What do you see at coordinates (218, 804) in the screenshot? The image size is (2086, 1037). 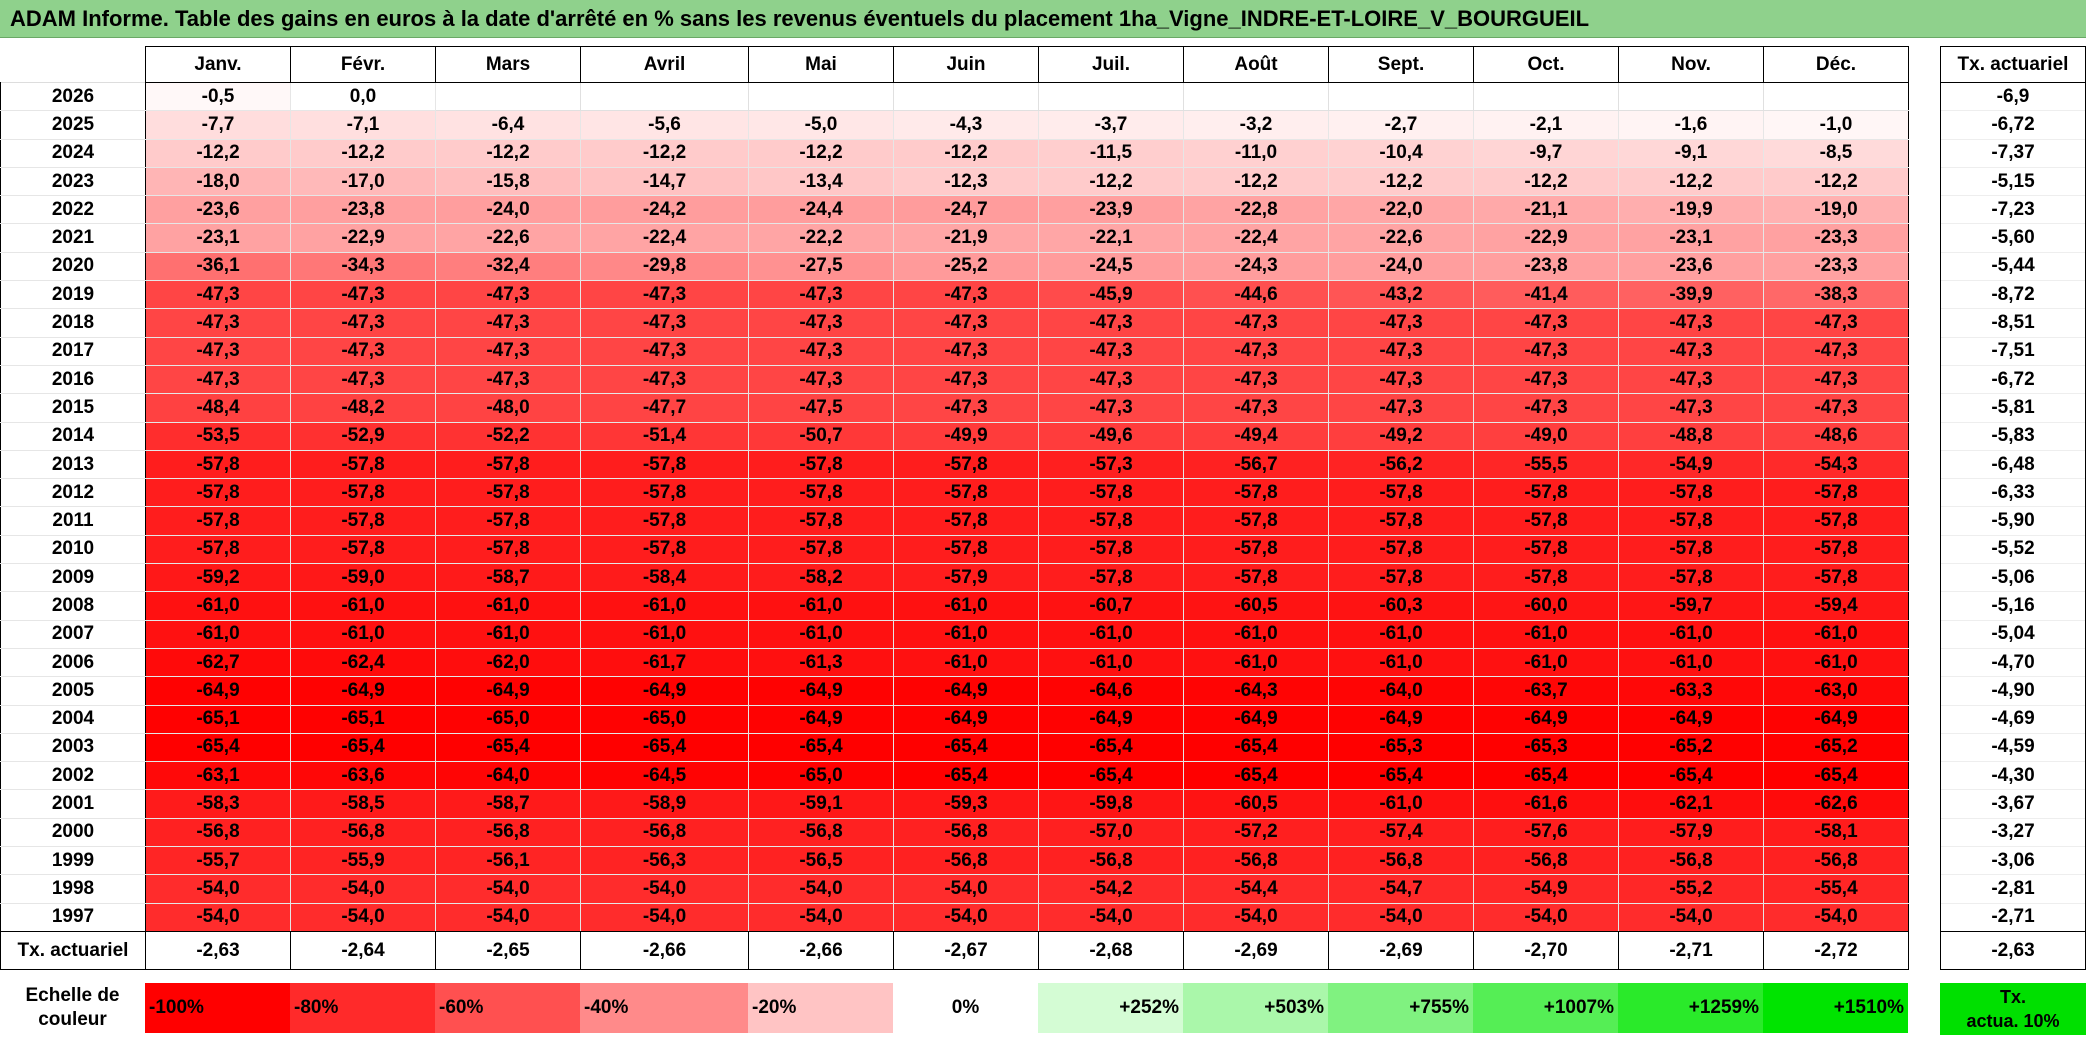 I see `value-cell: -58,3` at bounding box center [218, 804].